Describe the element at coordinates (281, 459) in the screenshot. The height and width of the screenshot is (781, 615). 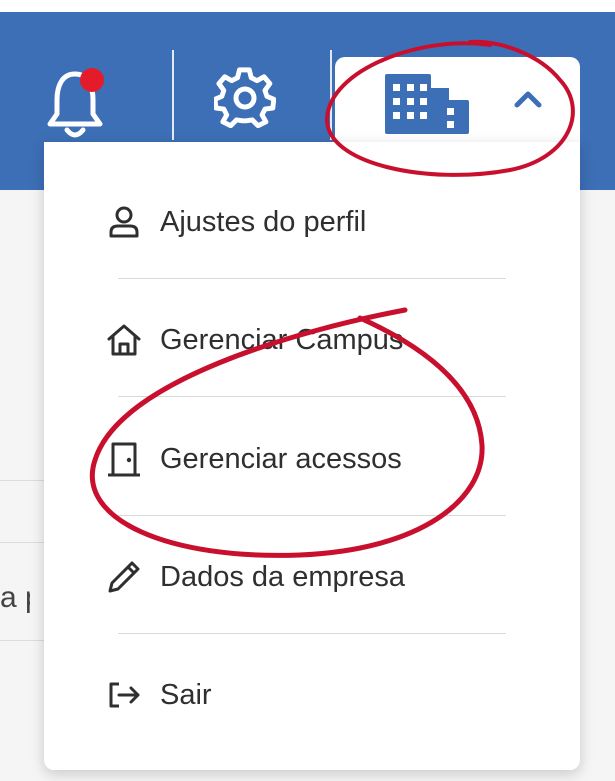
I see `menu-item-label: Gerenciar acessos` at that location.